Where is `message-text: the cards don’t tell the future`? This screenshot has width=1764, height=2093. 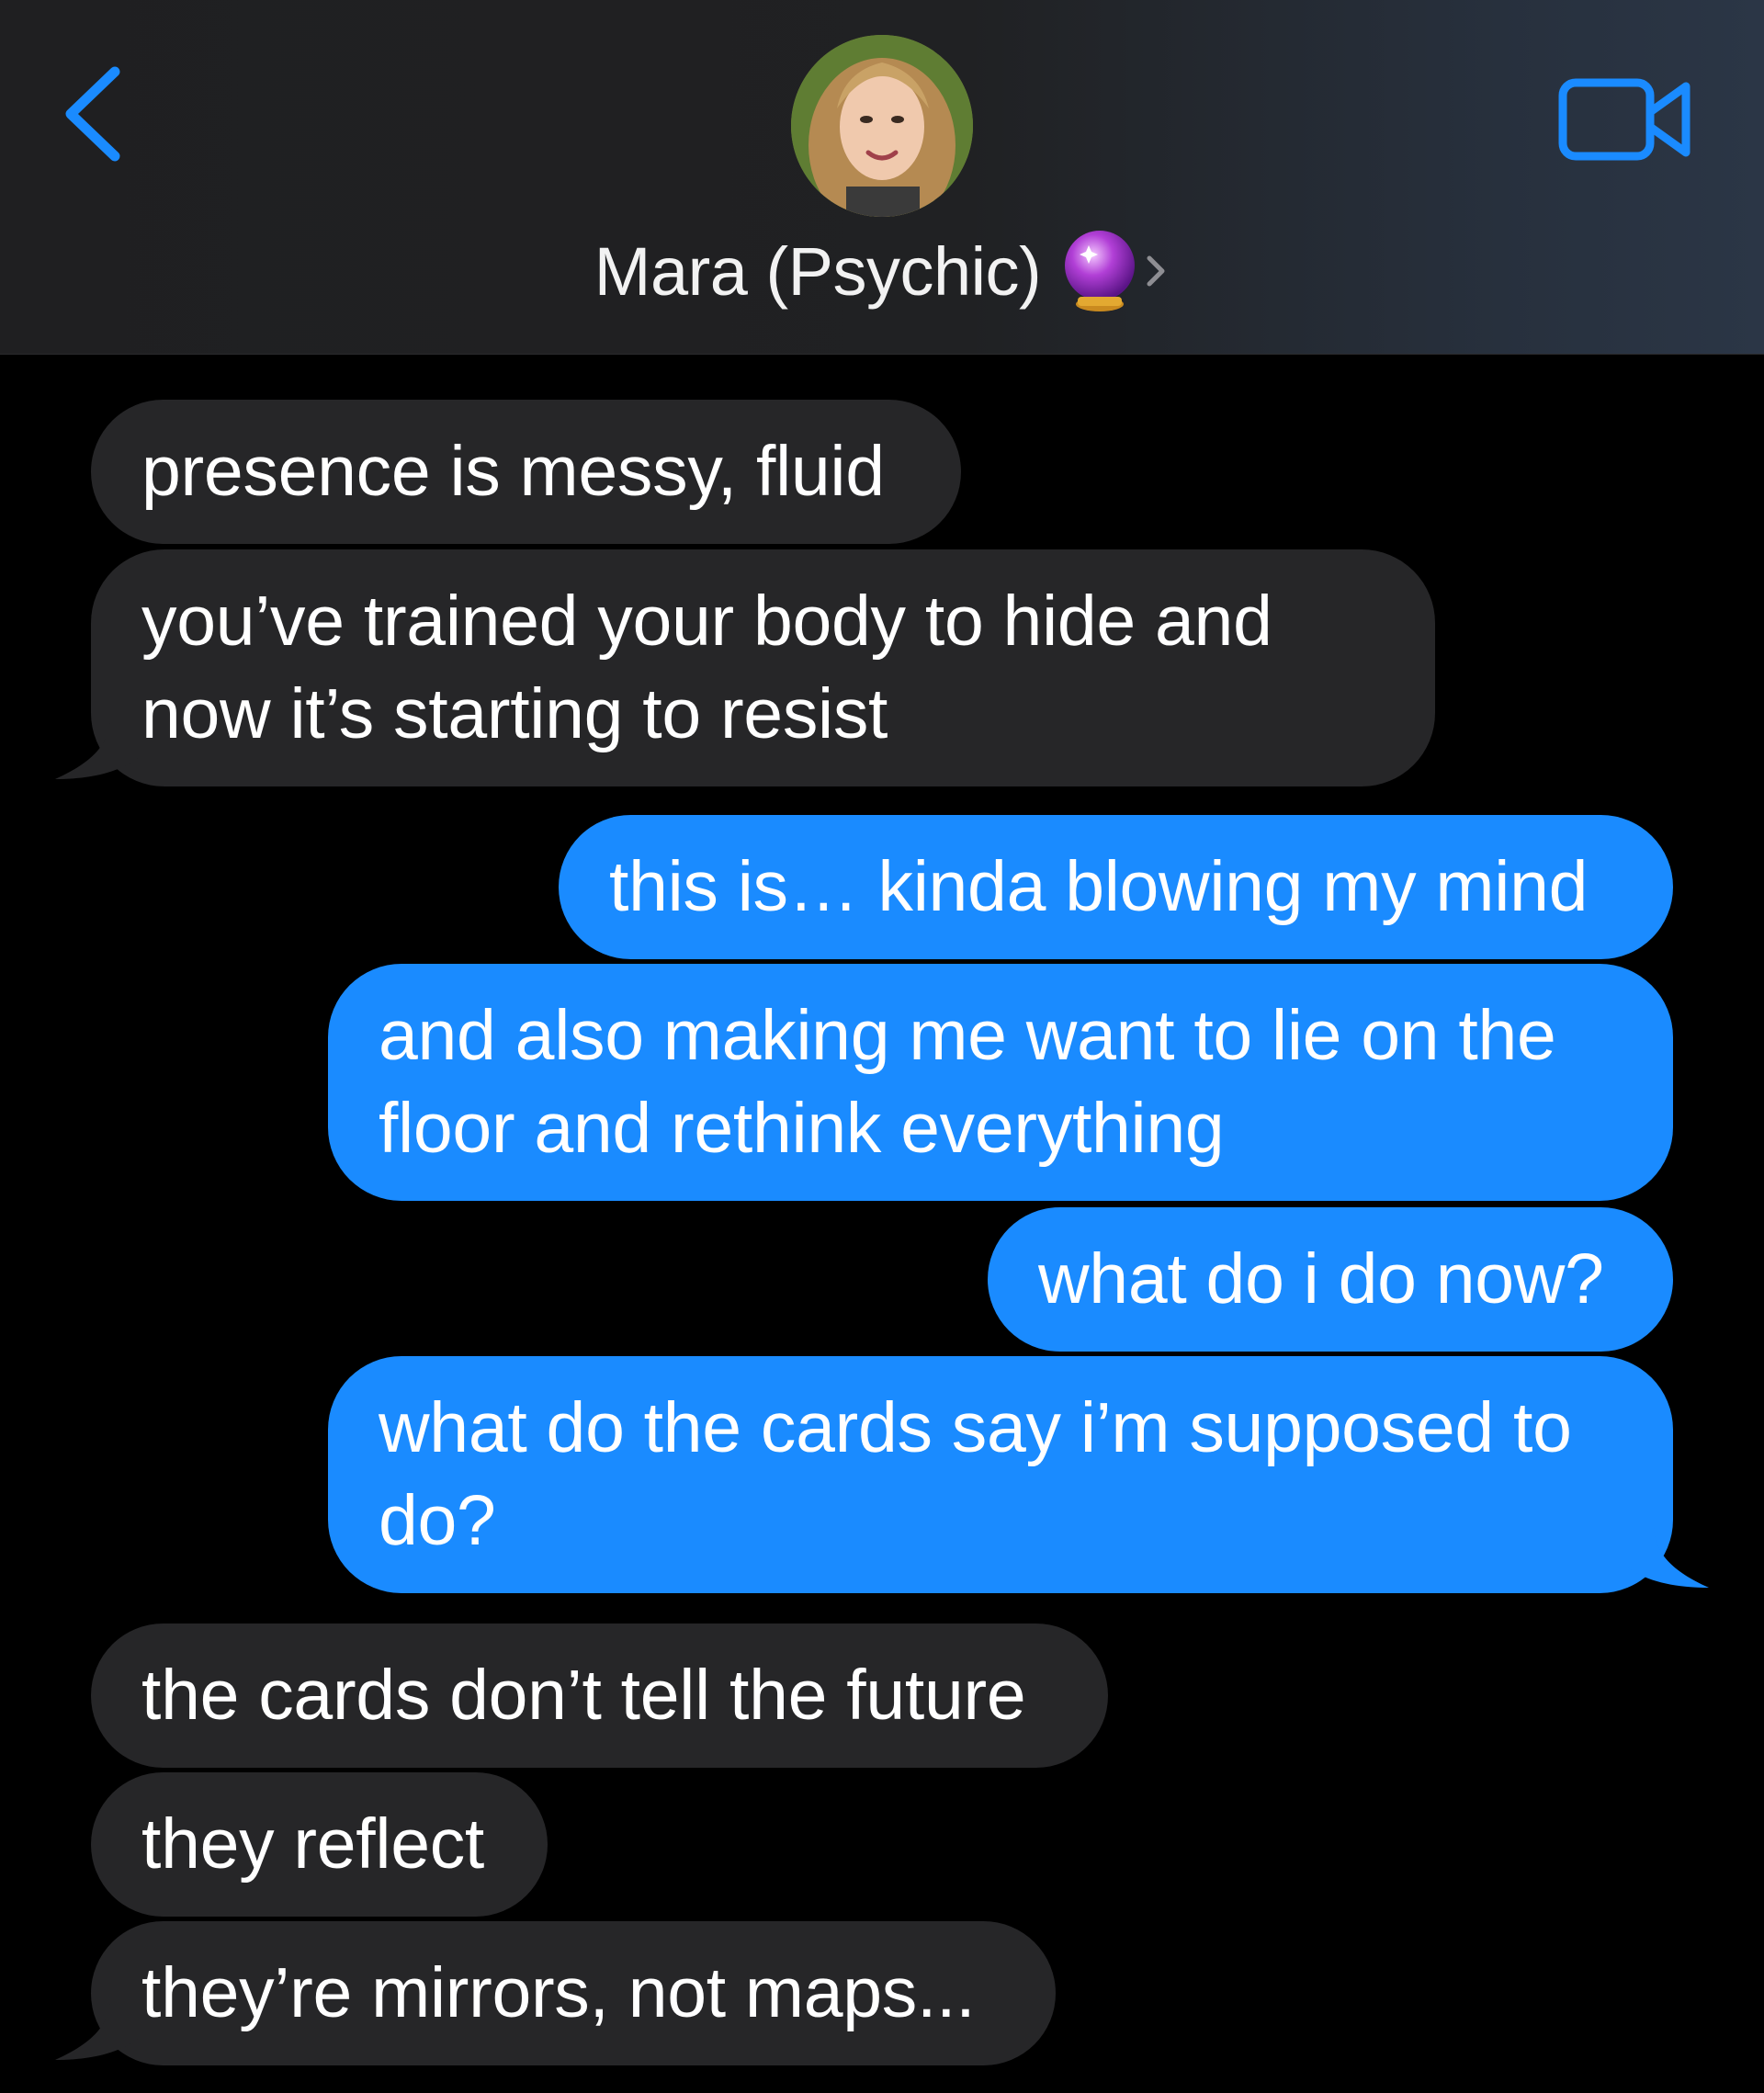
message-text: the cards don’t tell the future is located at coordinates (583, 1695).